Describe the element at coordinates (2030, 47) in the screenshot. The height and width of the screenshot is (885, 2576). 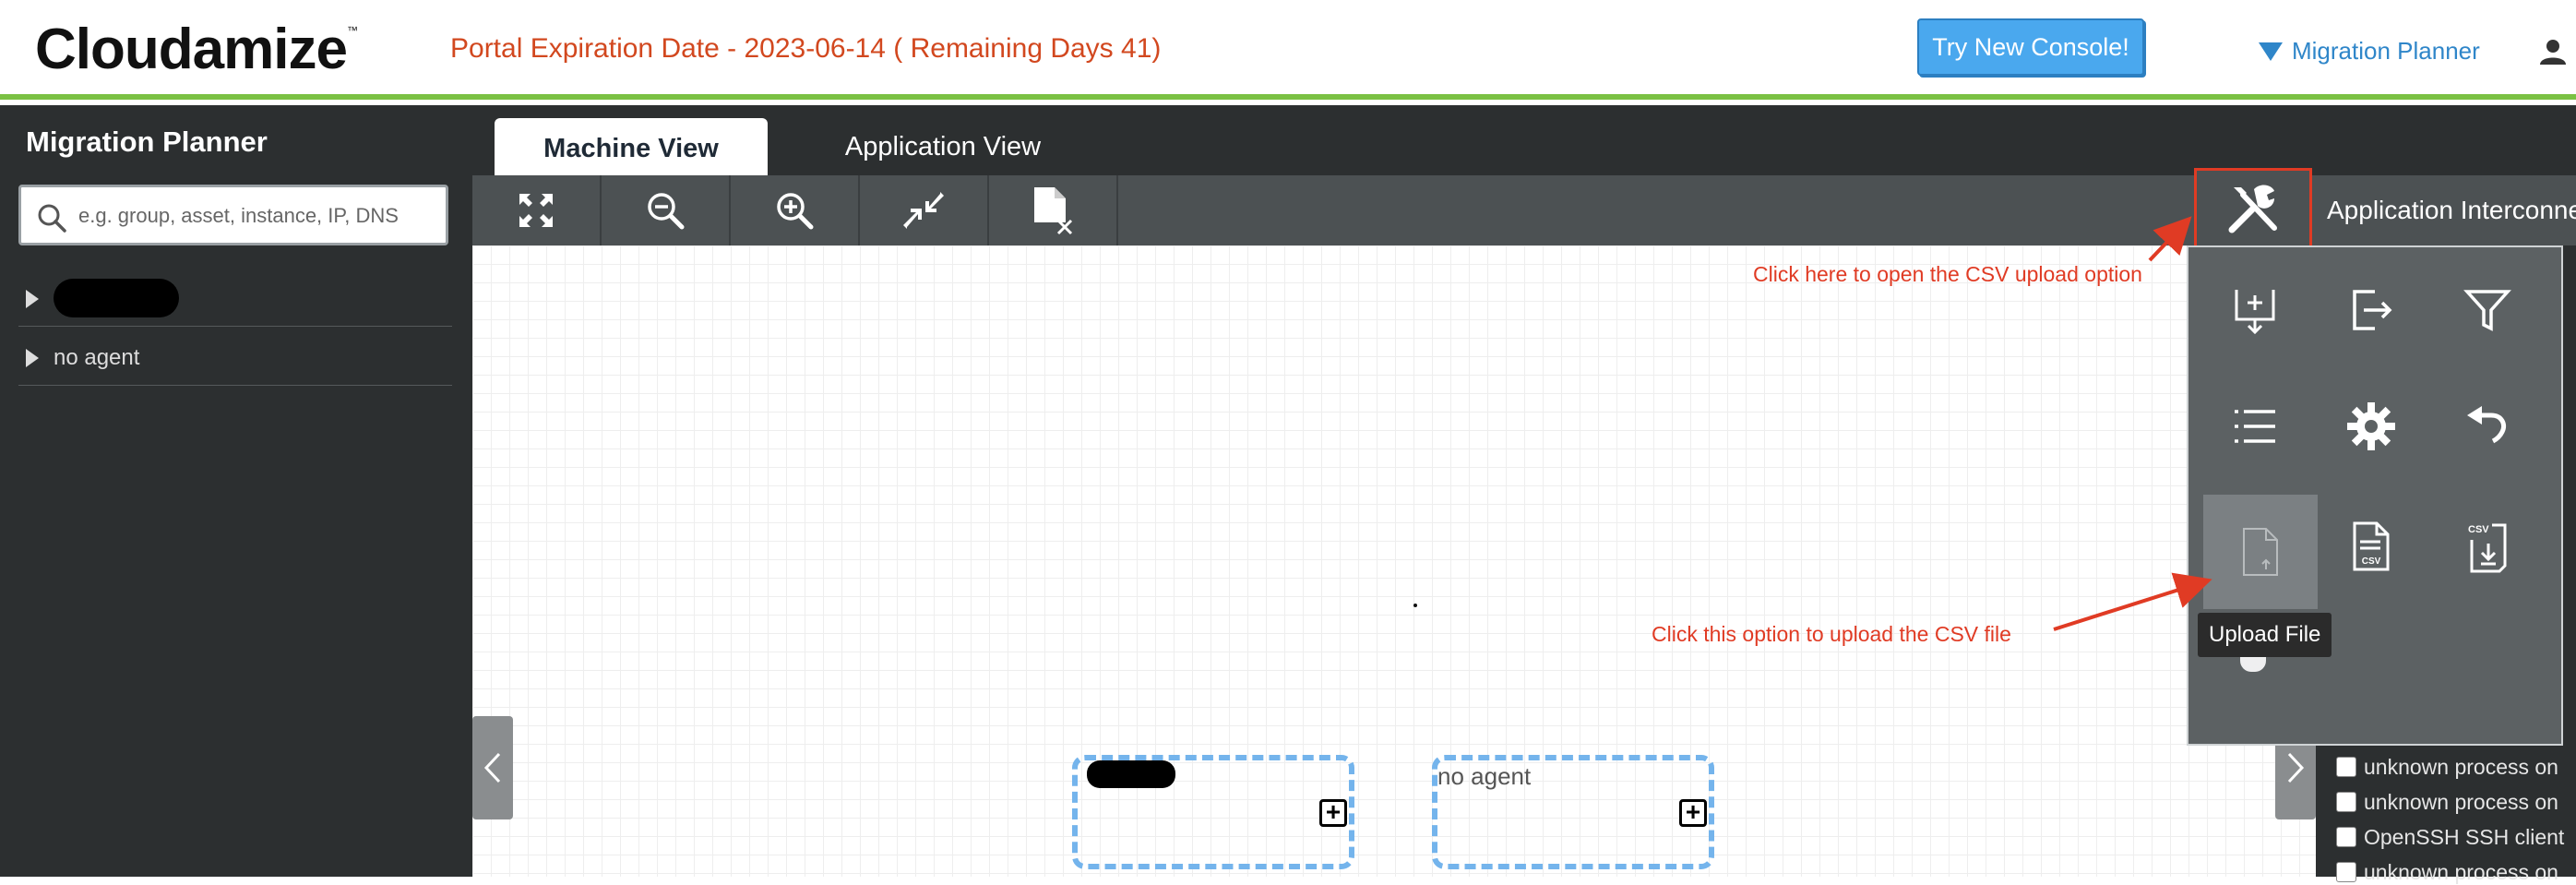
I see `try-new-console-button: Try New Console!` at that location.